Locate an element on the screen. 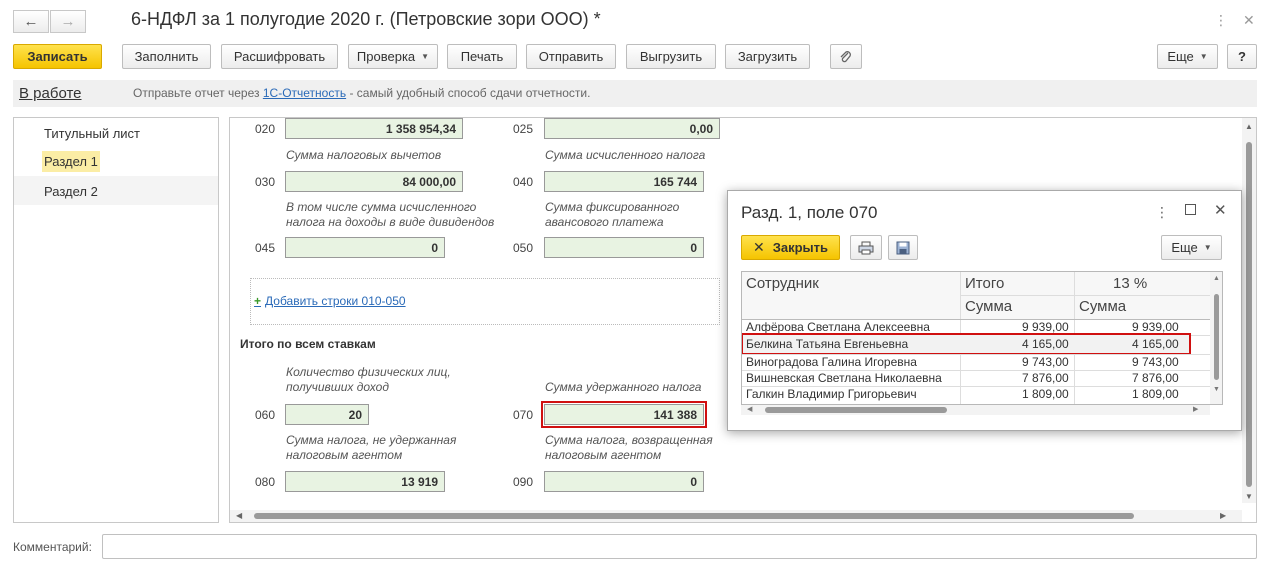 This screenshot has width=1277, height=572. code-040: 040 is located at coordinates (523, 182).